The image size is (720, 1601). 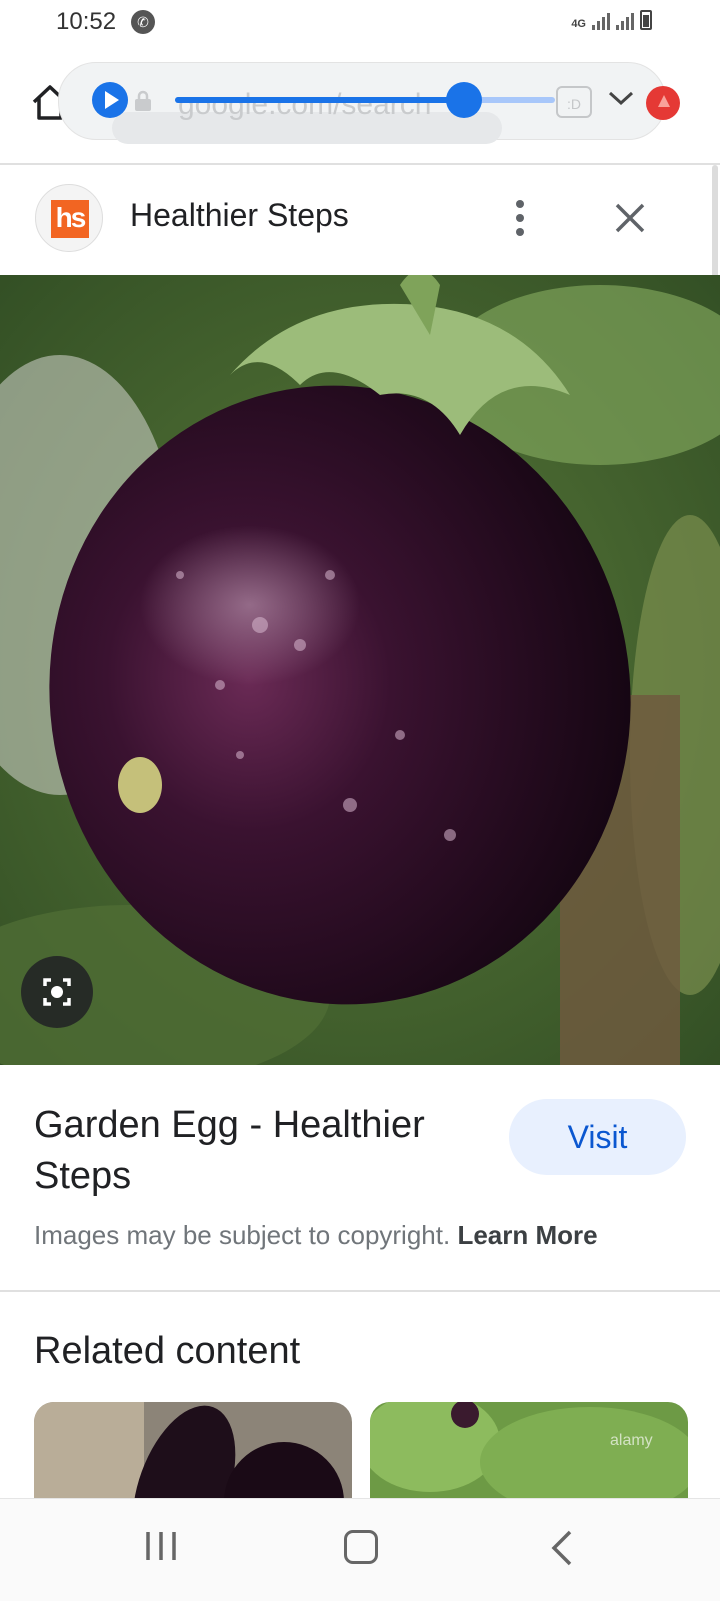 I want to click on visit-button: Visit, so click(x=597, y=1137).